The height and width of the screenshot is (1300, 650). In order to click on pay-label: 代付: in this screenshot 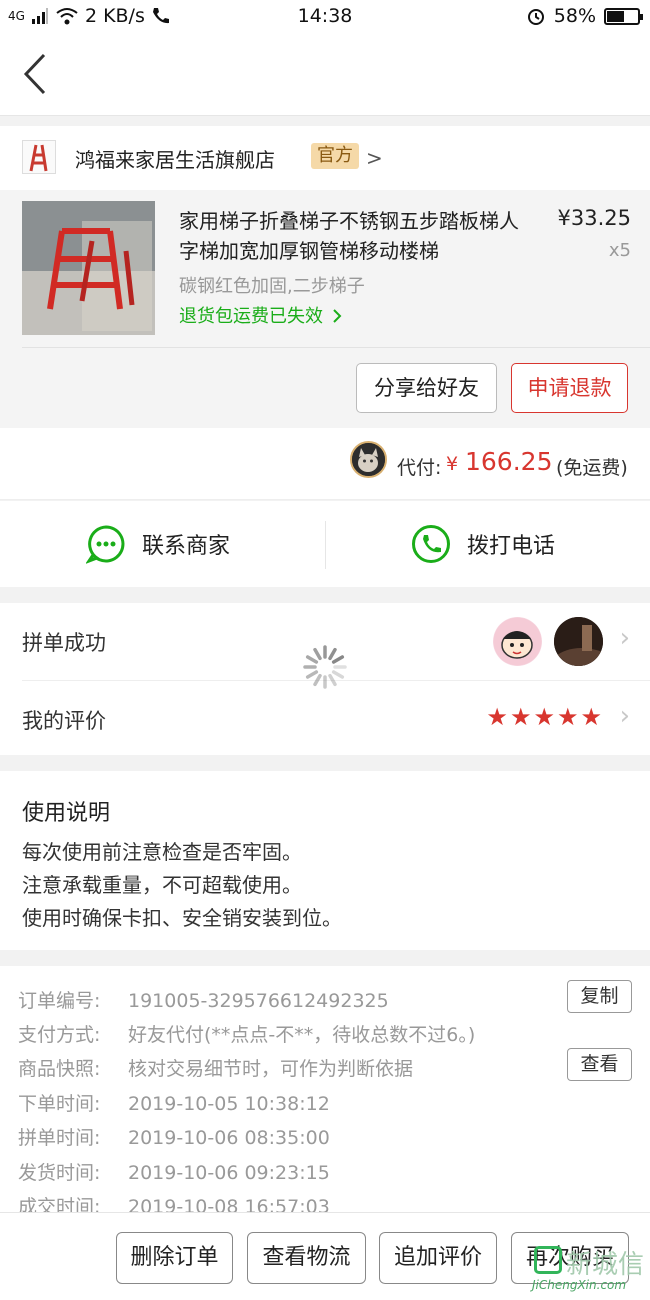, I will do `click(419, 468)`.